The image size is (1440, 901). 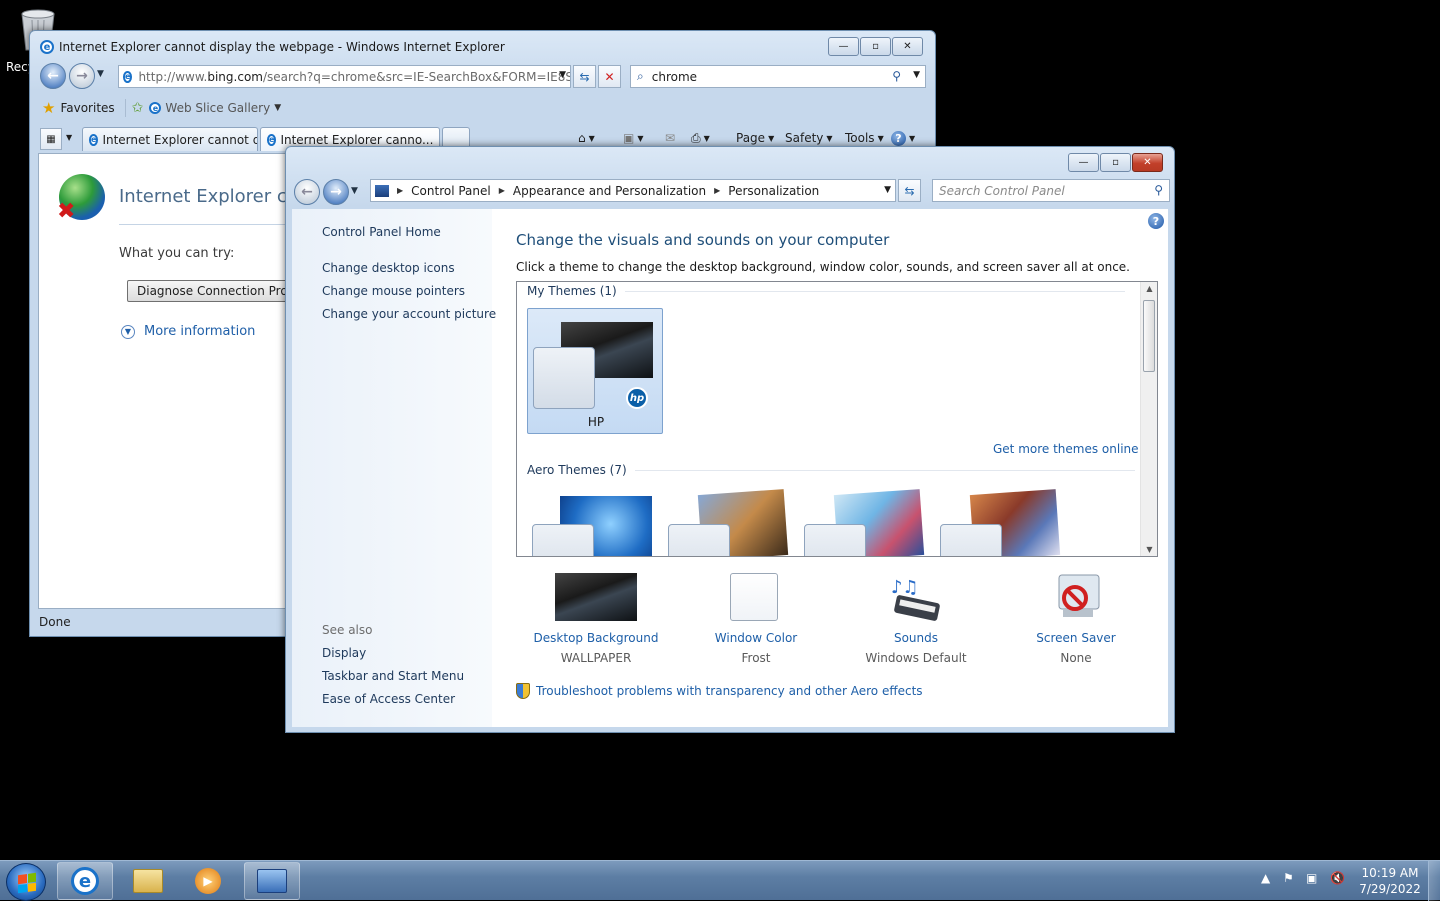 What do you see at coordinates (700, 138) in the screenshot?
I see `print-button: ⎙ ▼` at bounding box center [700, 138].